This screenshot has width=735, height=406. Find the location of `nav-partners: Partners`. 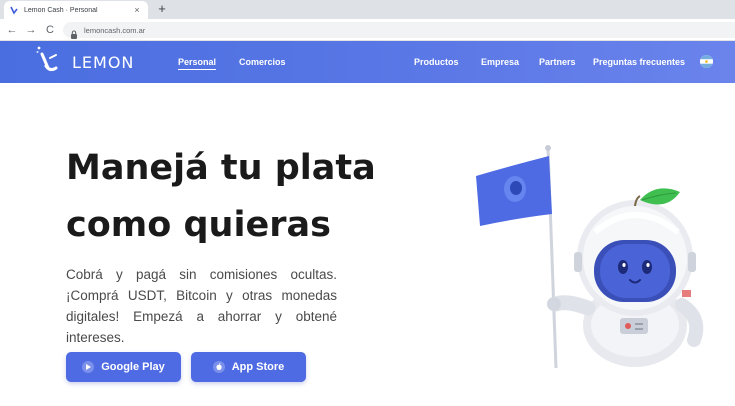

nav-partners: Partners is located at coordinates (557, 62).